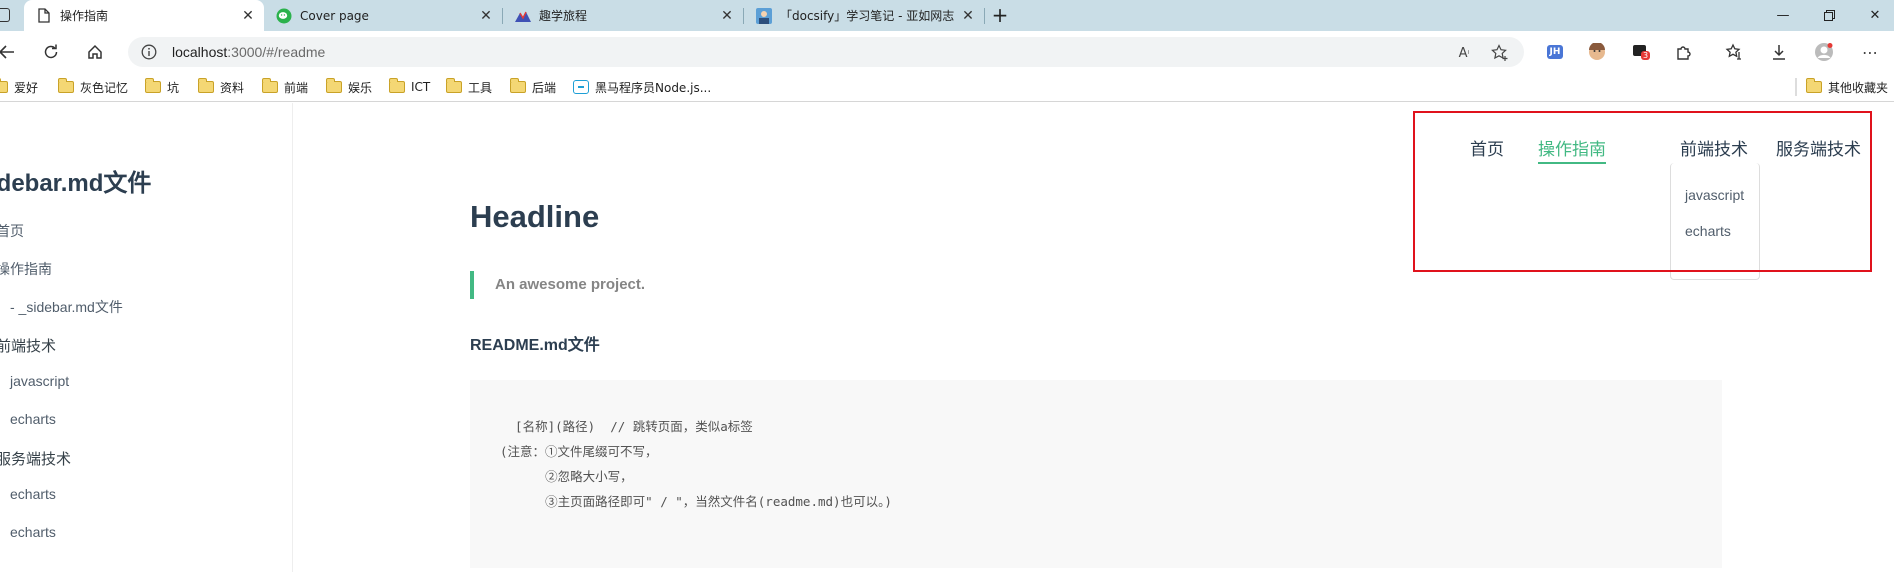 The width and height of the screenshot is (1894, 572). What do you see at coordinates (1783, 15) in the screenshot?
I see `minimize-button: —` at bounding box center [1783, 15].